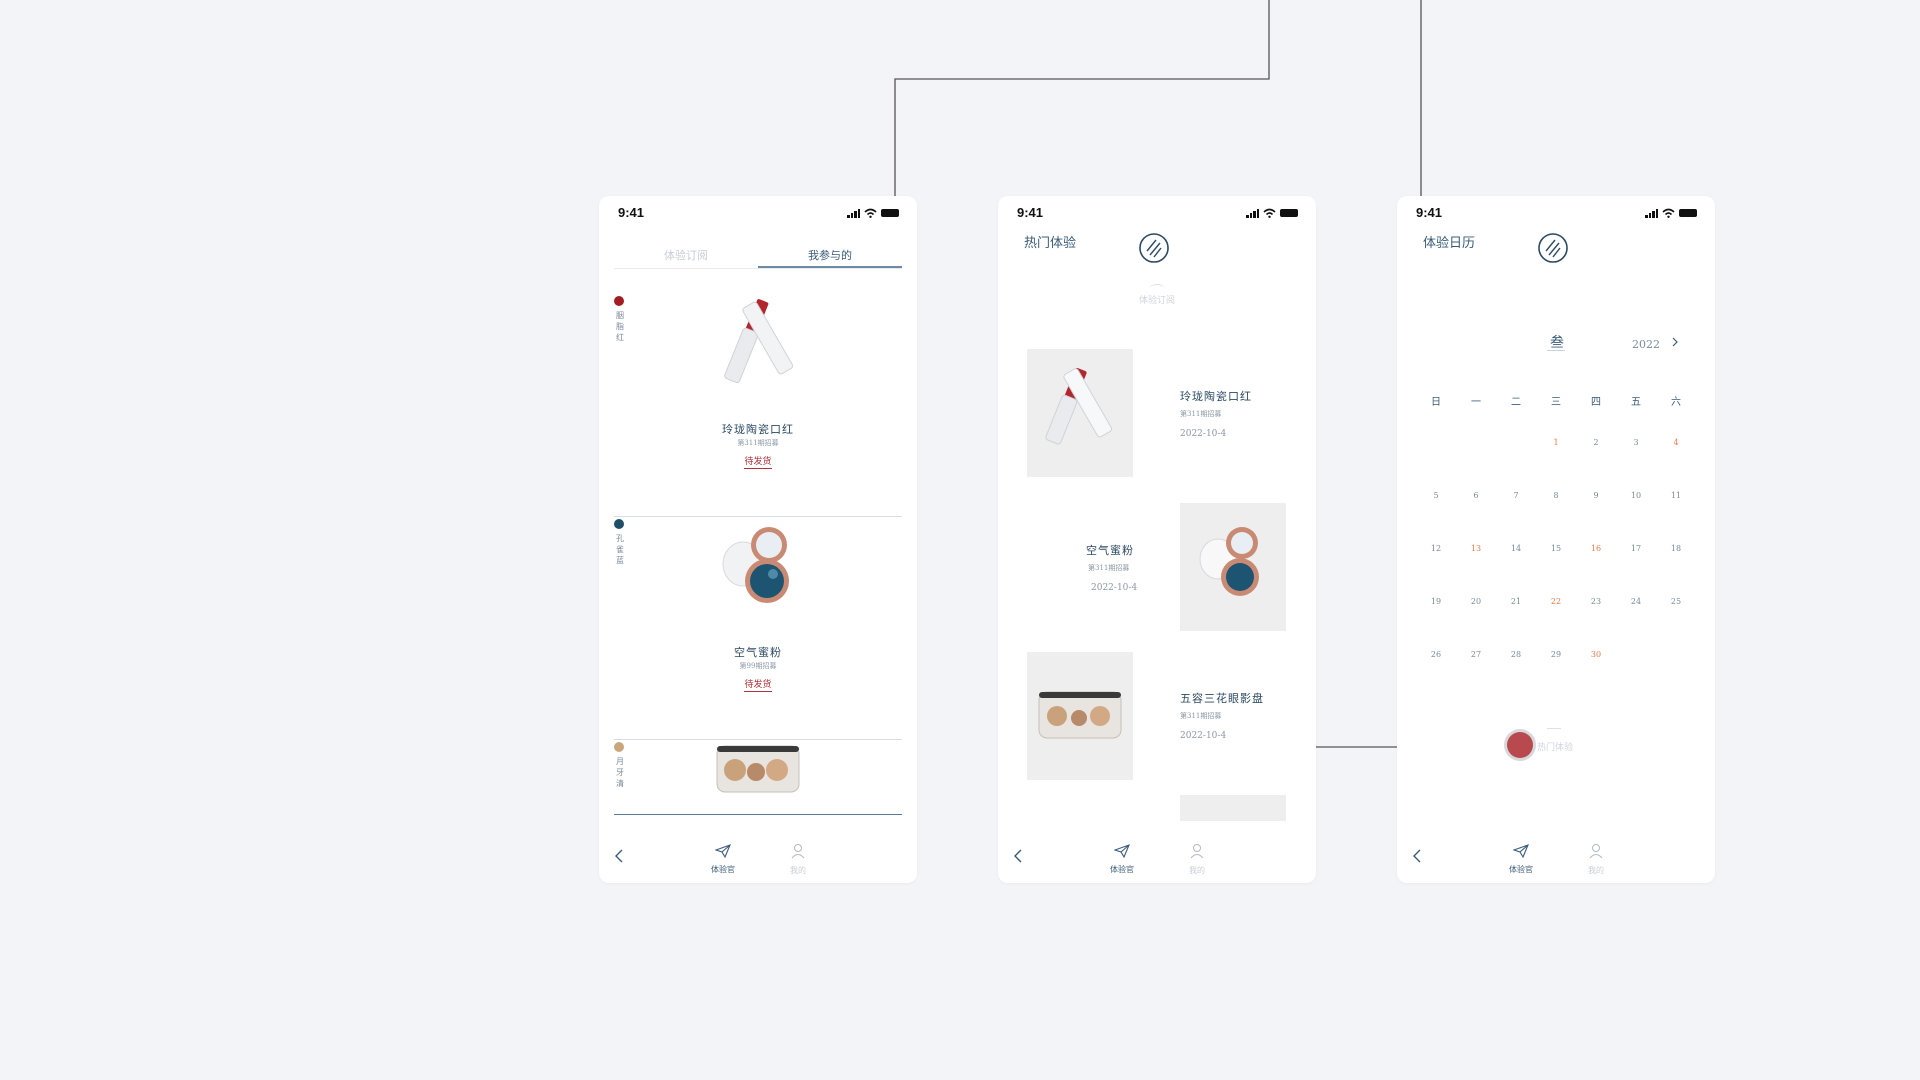 This screenshot has width=1920, height=1080. What do you see at coordinates (1675, 342) in the screenshot?
I see `chevron-right-icon` at bounding box center [1675, 342].